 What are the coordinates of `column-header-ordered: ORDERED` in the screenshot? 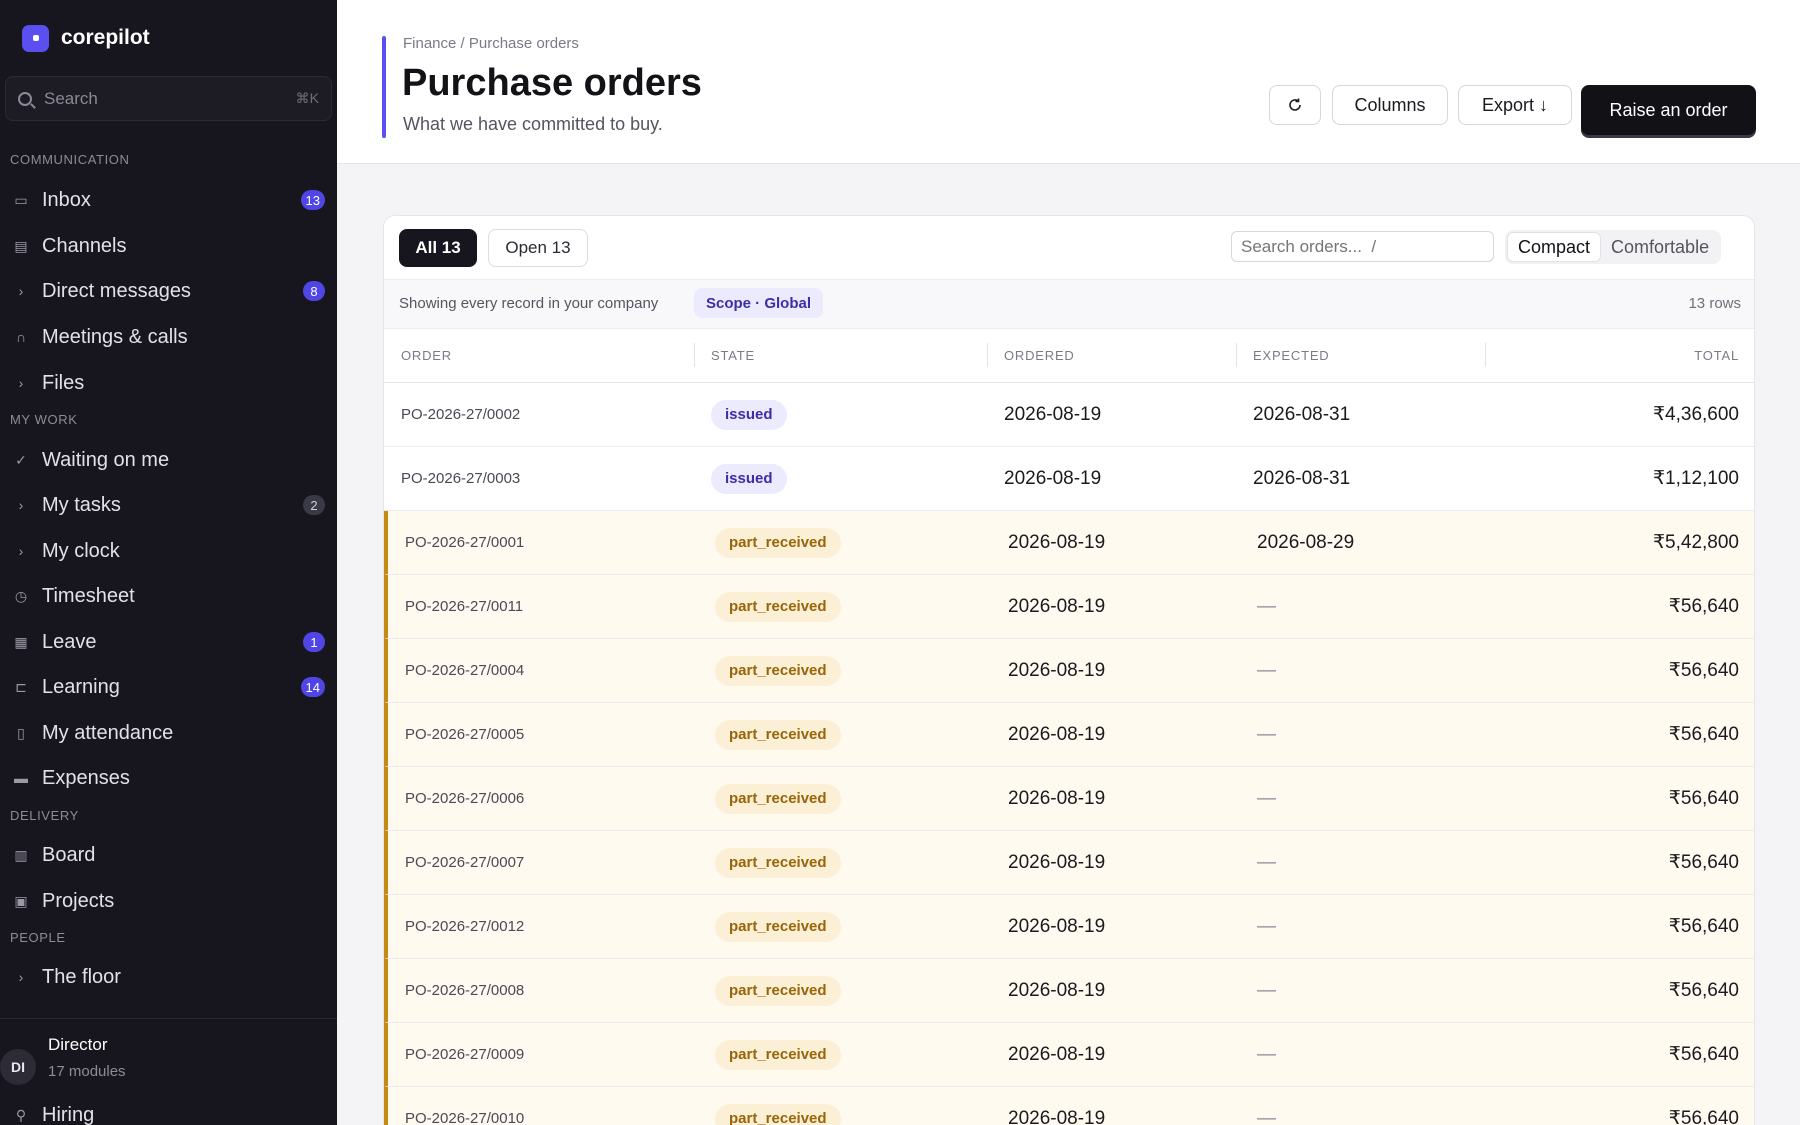 It's located at (1039, 355).